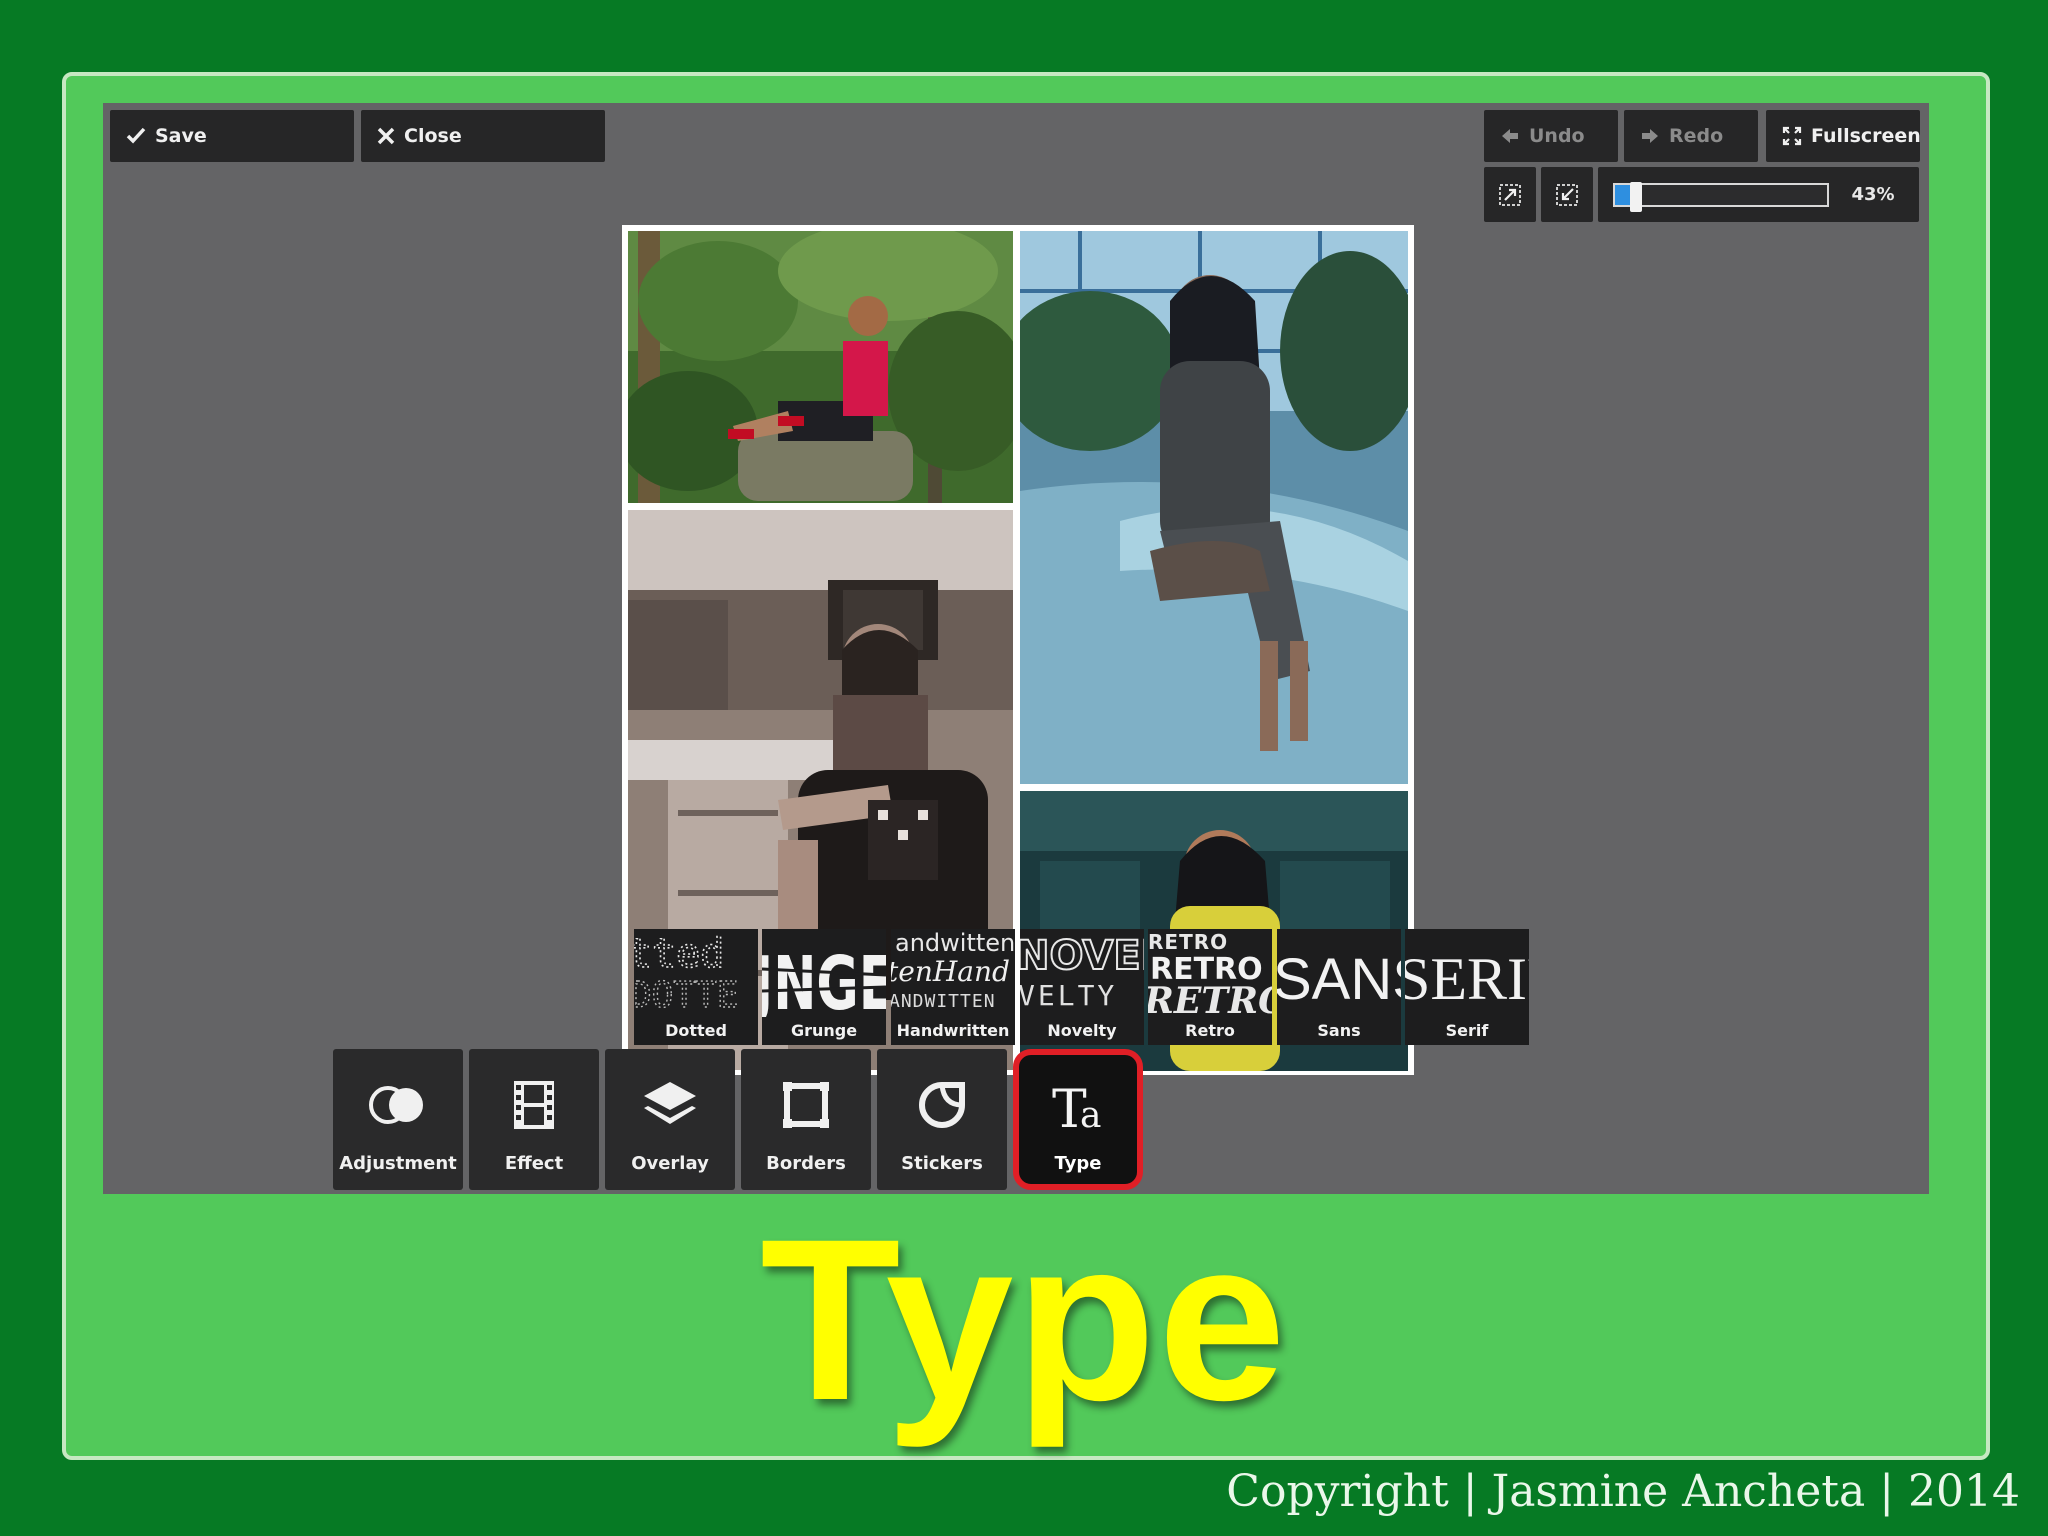  What do you see at coordinates (136, 135) in the screenshot?
I see `checkmark-icon` at bounding box center [136, 135].